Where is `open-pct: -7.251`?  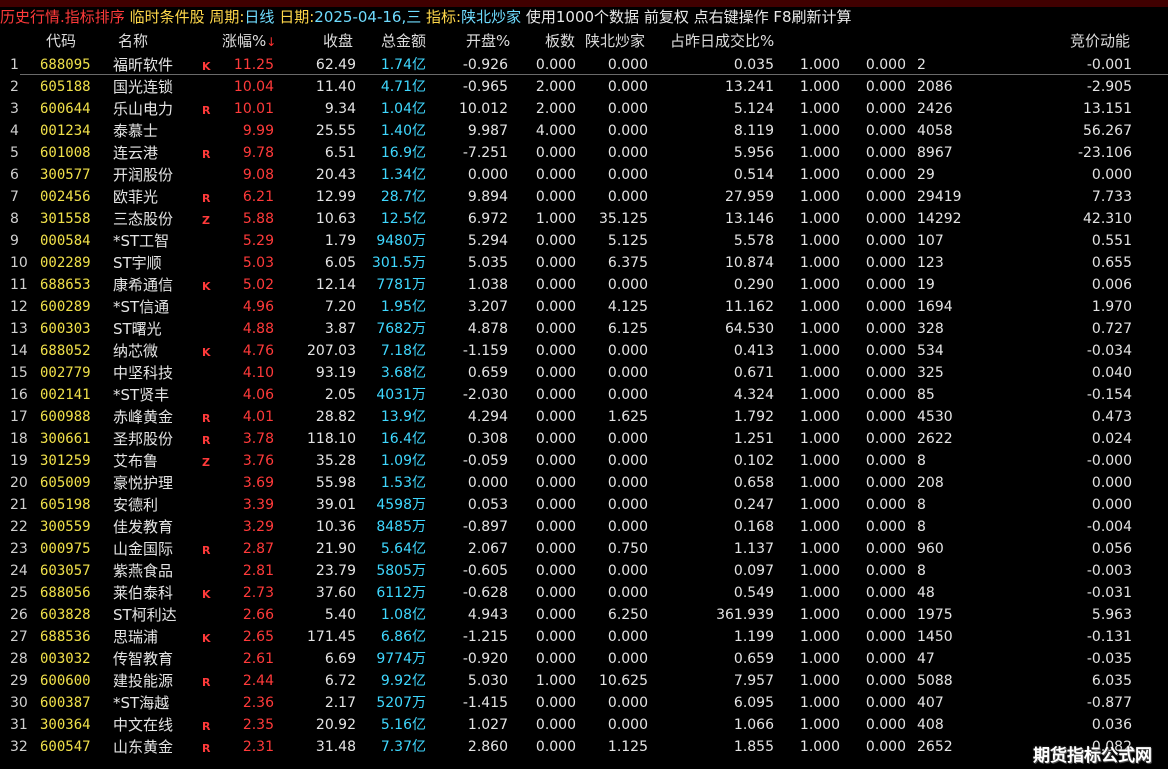 open-pct: -7.251 is located at coordinates (485, 153).